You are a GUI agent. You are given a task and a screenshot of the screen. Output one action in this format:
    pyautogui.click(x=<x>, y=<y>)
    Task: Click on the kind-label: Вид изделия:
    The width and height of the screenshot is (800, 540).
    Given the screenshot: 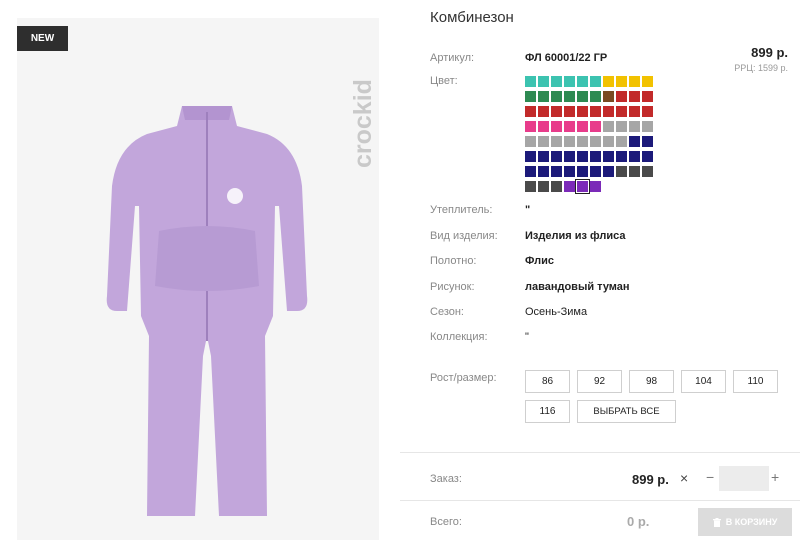 What is the action you would take?
    pyautogui.click(x=464, y=236)
    